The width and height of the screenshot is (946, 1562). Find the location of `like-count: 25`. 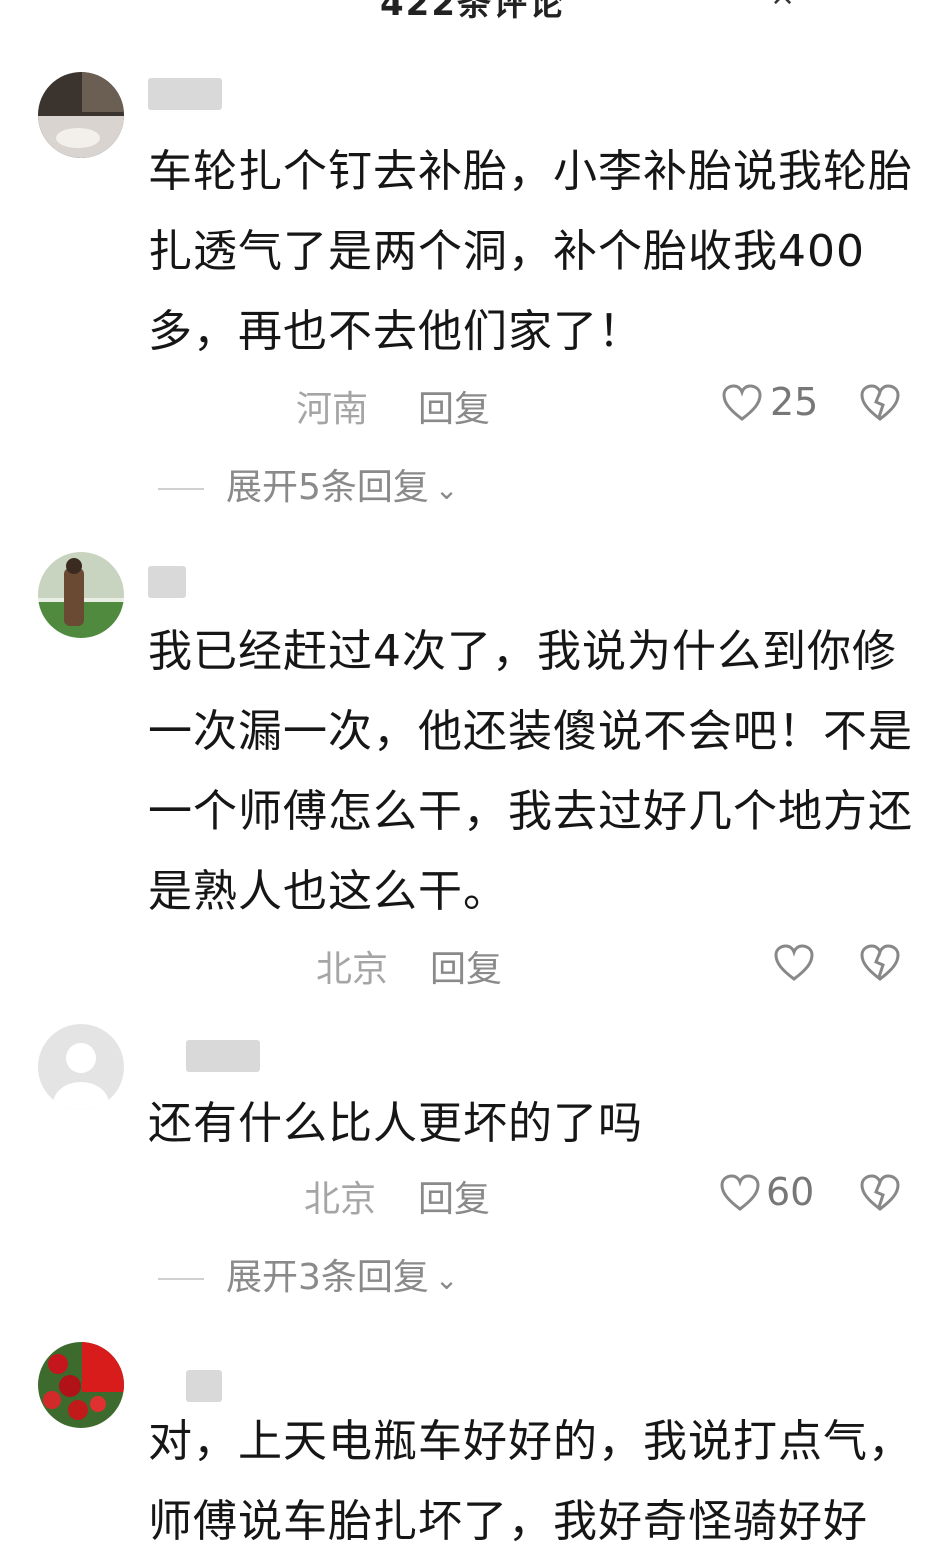

like-count: 25 is located at coordinates (794, 402).